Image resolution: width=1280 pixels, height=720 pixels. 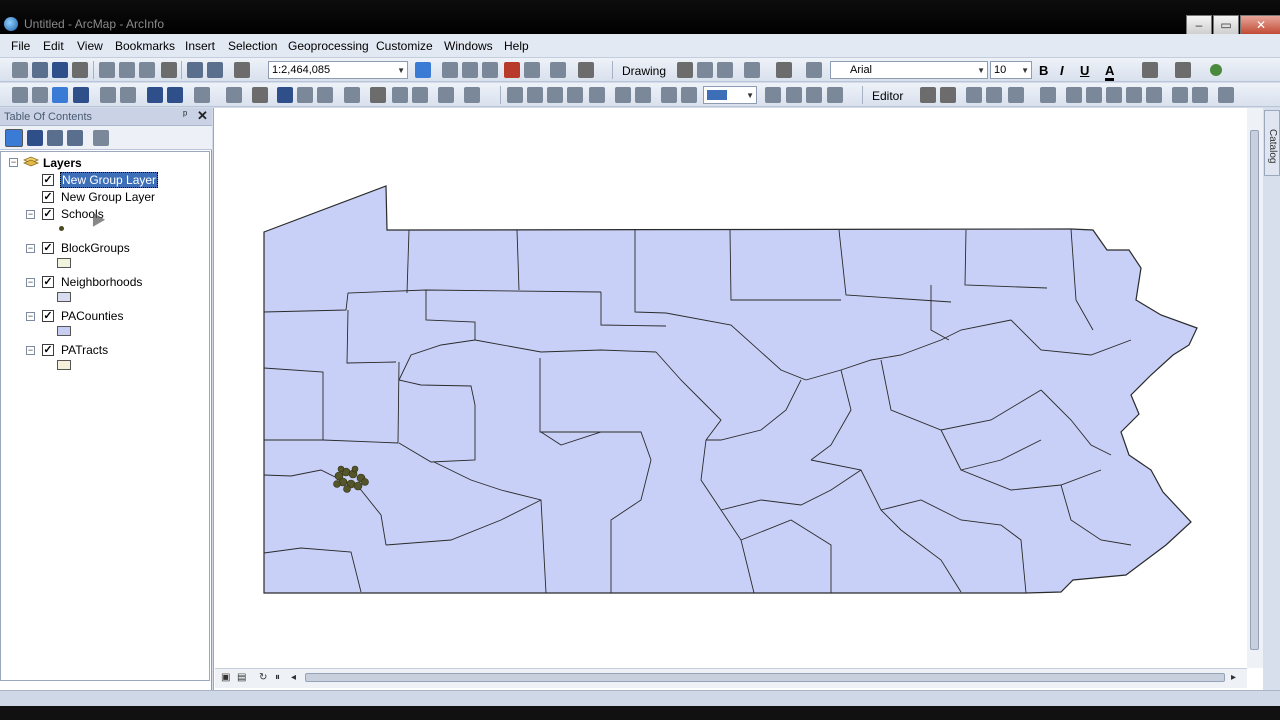 What do you see at coordinates (450, 70) in the screenshot?
I see `toc-window-icon` at bounding box center [450, 70].